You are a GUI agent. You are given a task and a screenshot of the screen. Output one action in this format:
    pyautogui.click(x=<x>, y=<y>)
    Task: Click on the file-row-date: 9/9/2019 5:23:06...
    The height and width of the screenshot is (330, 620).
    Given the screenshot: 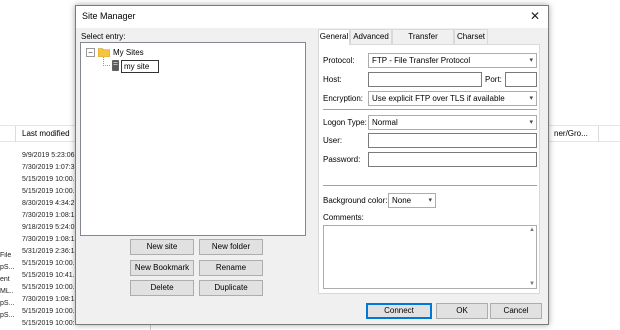 What is the action you would take?
    pyautogui.click(x=50, y=155)
    